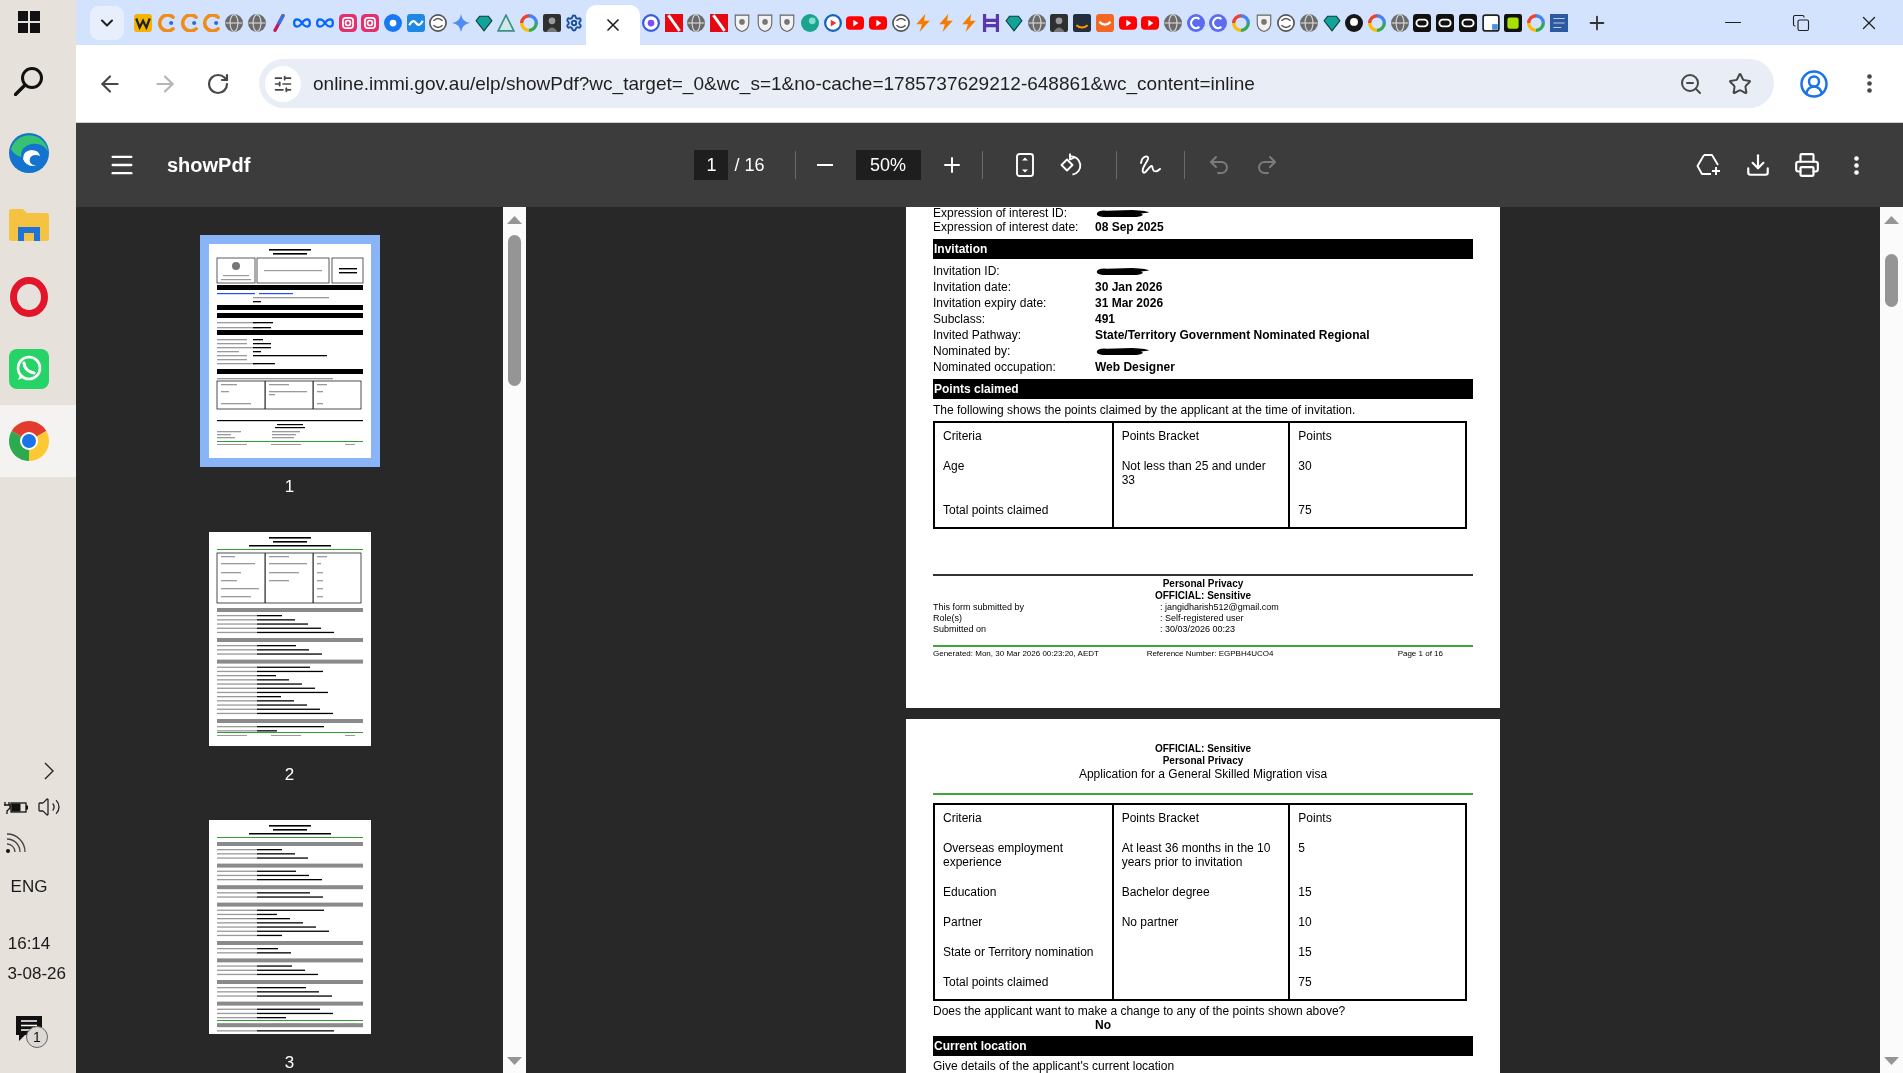 This screenshot has height=1073, width=1903. Describe the element at coordinates (29, 887) in the screenshot. I see `language-indicator: ENG` at that location.